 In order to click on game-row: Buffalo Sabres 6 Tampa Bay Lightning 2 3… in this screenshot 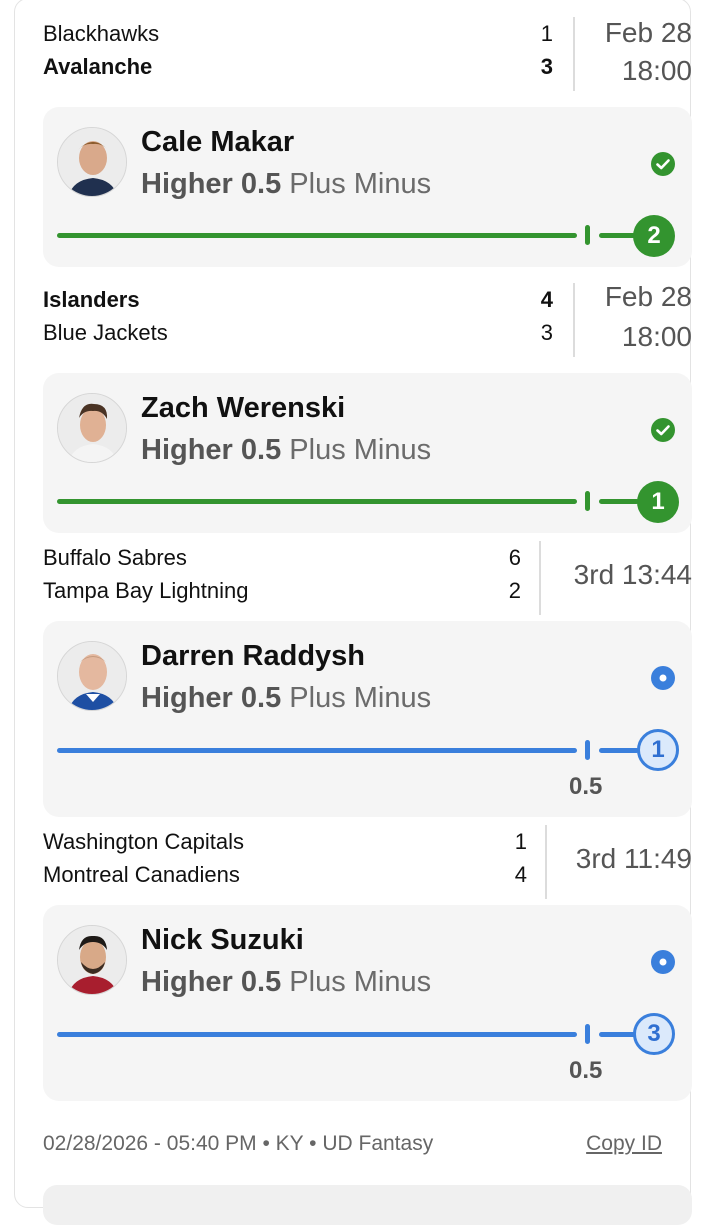, I will do `click(367, 578)`.